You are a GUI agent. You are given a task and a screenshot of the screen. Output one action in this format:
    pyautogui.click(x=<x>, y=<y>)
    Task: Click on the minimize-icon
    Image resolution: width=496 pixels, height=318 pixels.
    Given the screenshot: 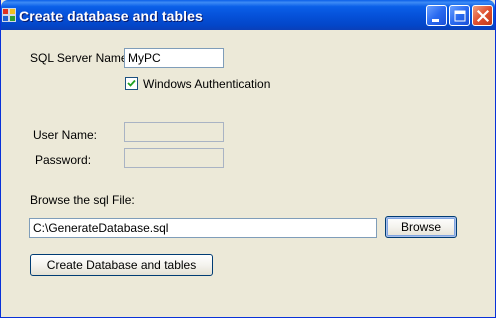 What is the action you would take?
    pyautogui.click(x=435, y=20)
    